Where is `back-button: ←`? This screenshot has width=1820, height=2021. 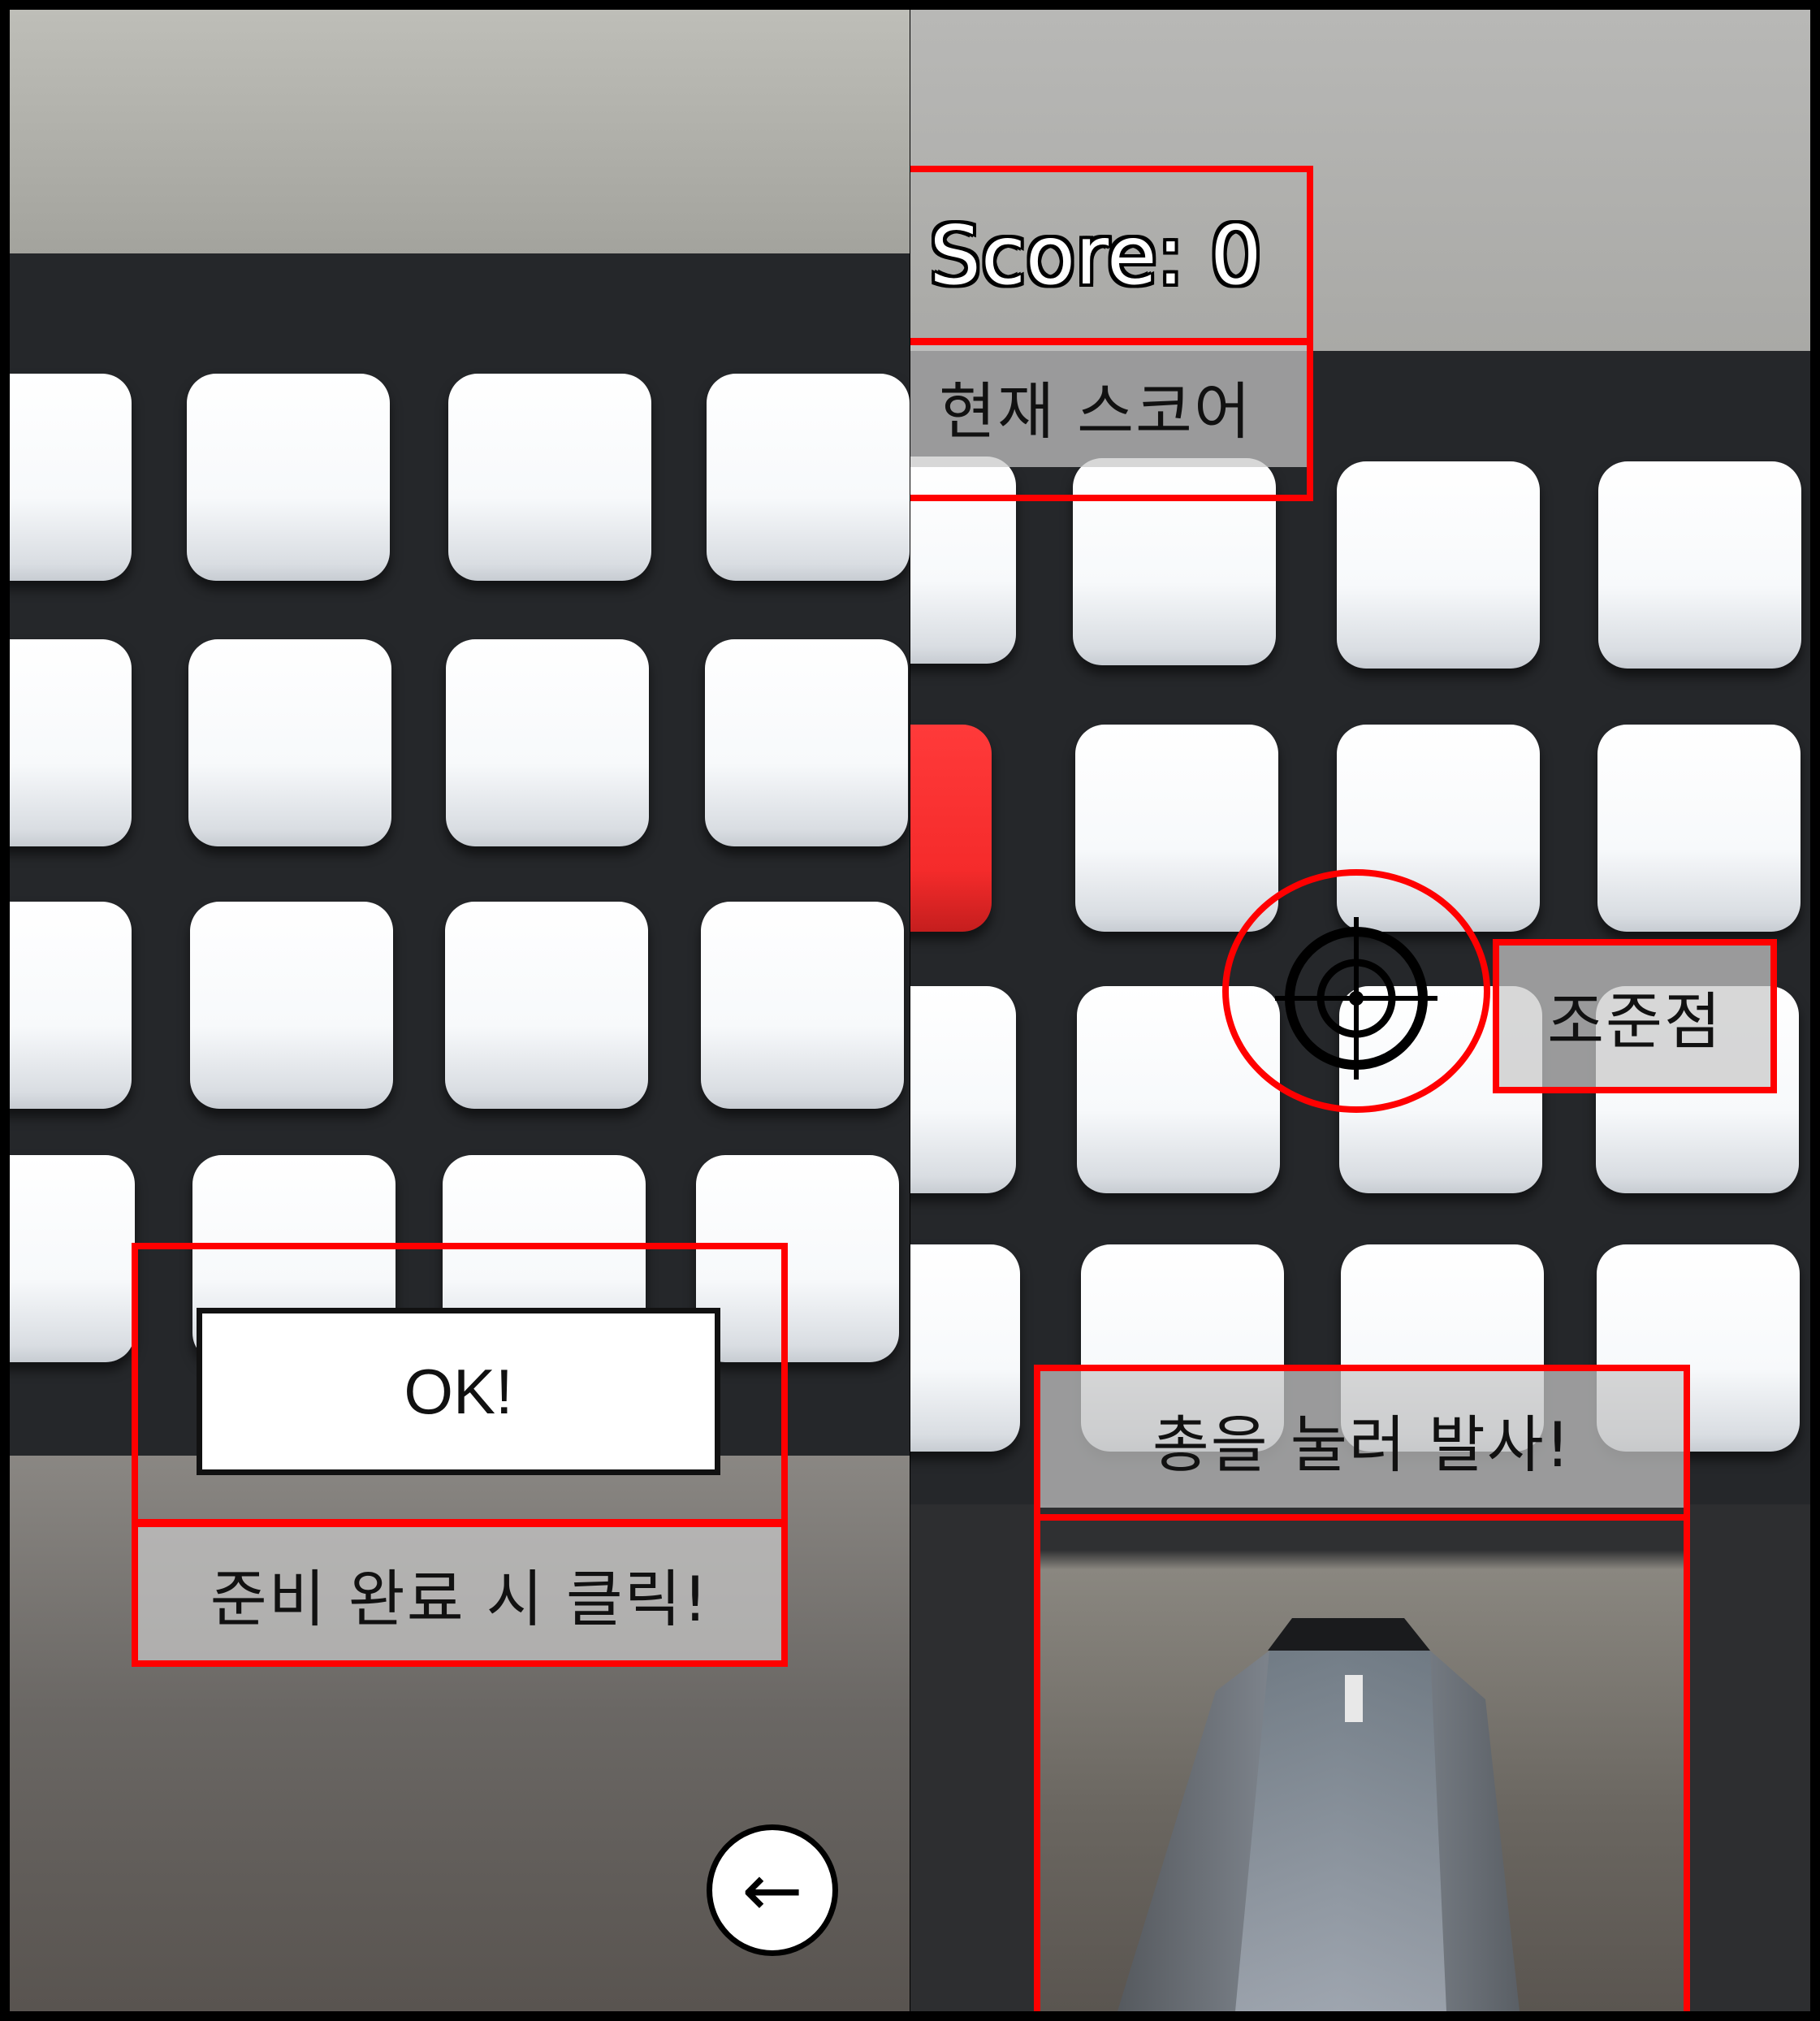 back-button: ← is located at coordinates (772, 1890).